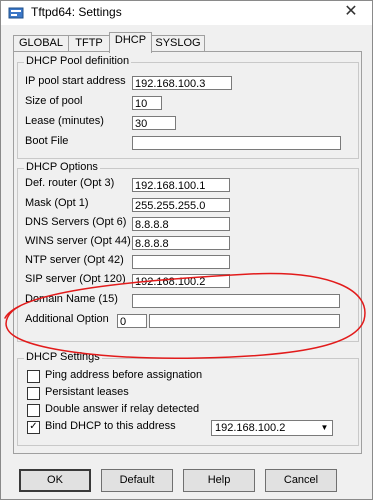 This screenshot has height=500, width=373. What do you see at coordinates (110, 426) in the screenshot?
I see `bind-dhcp-label: Bind DHCP to this address` at bounding box center [110, 426].